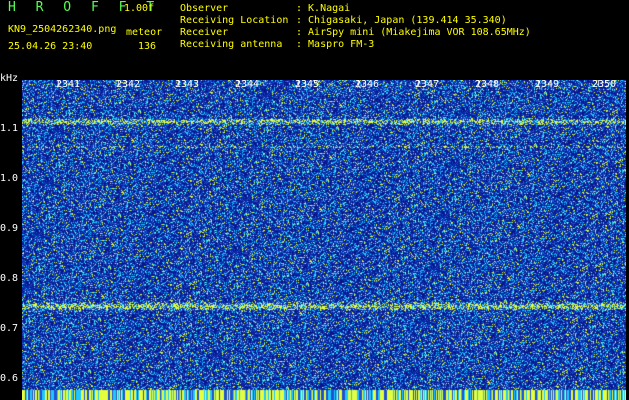 The image size is (629, 400). What do you see at coordinates (427, 84) in the screenshot?
I see `x-tick-label: 2347` at bounding box center [427, 84].